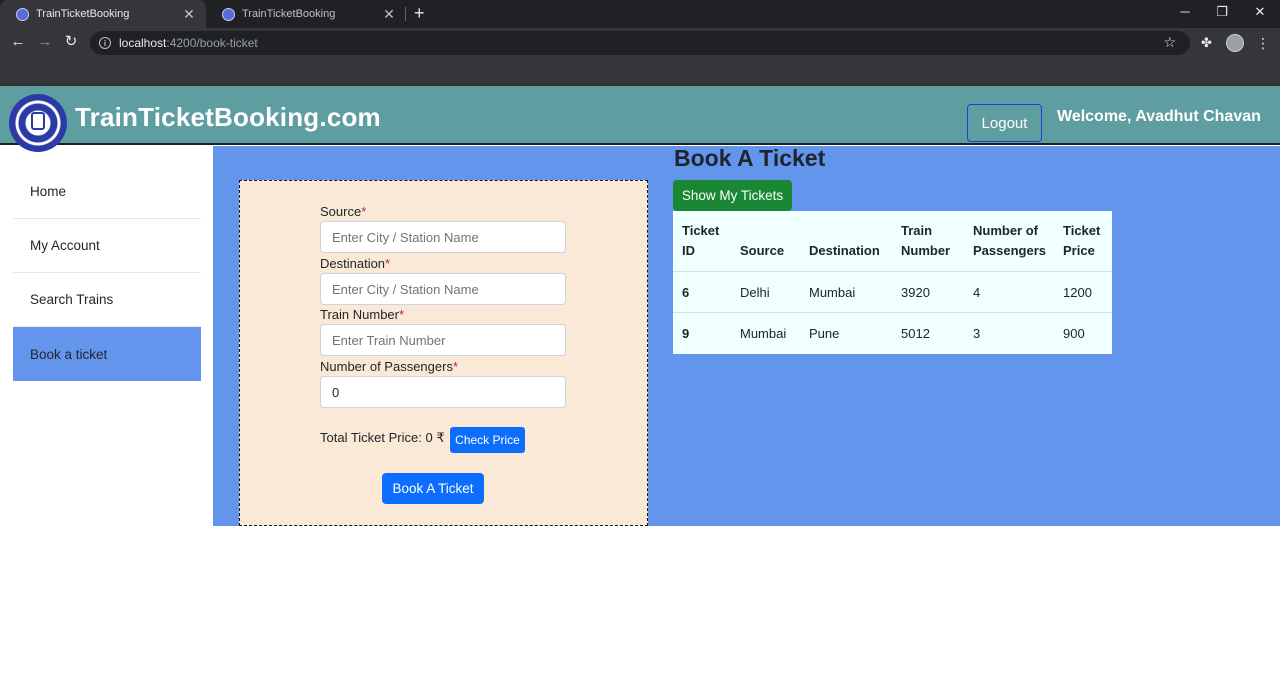 The image size is (1280, 693). Describe the element at coordinates (107, 300) in the screenshot. I see `sidebar-item-search-trains: Search Trains` at that location.